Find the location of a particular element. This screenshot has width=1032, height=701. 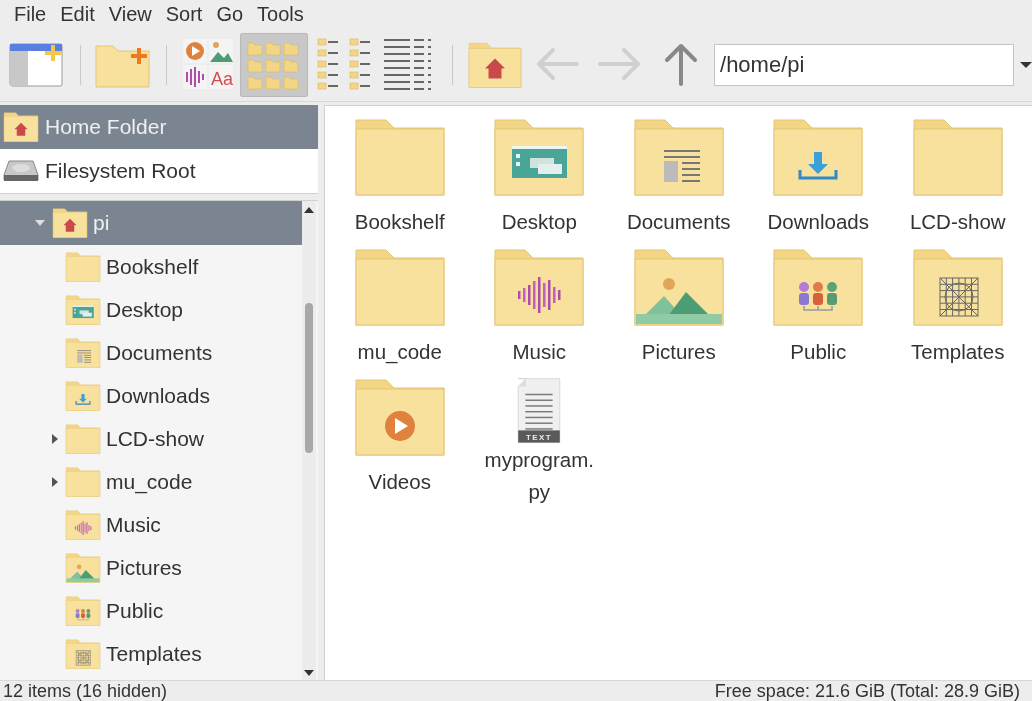

file-name: Pictures is located at coordinates (678, 352).